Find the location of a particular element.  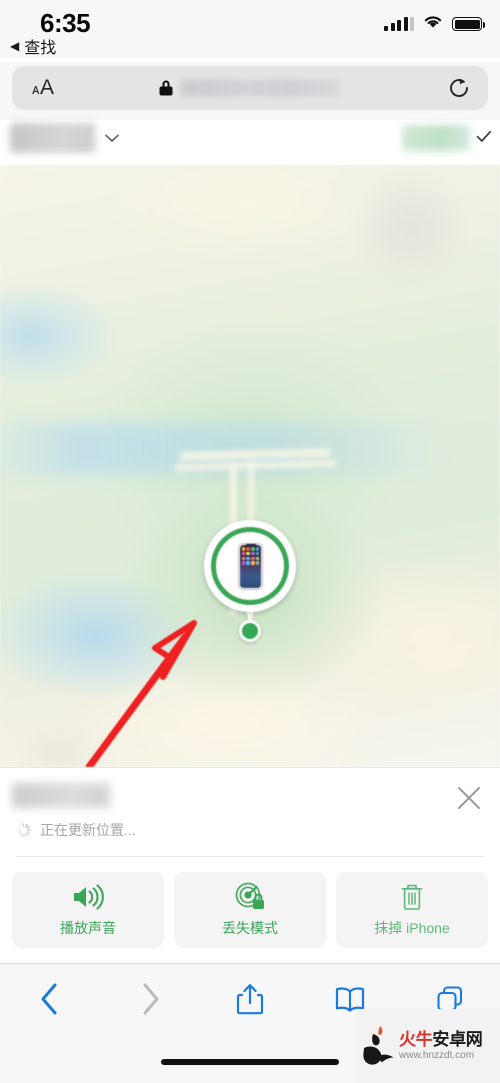

pin-bubble is located at coordinates (250, 566).